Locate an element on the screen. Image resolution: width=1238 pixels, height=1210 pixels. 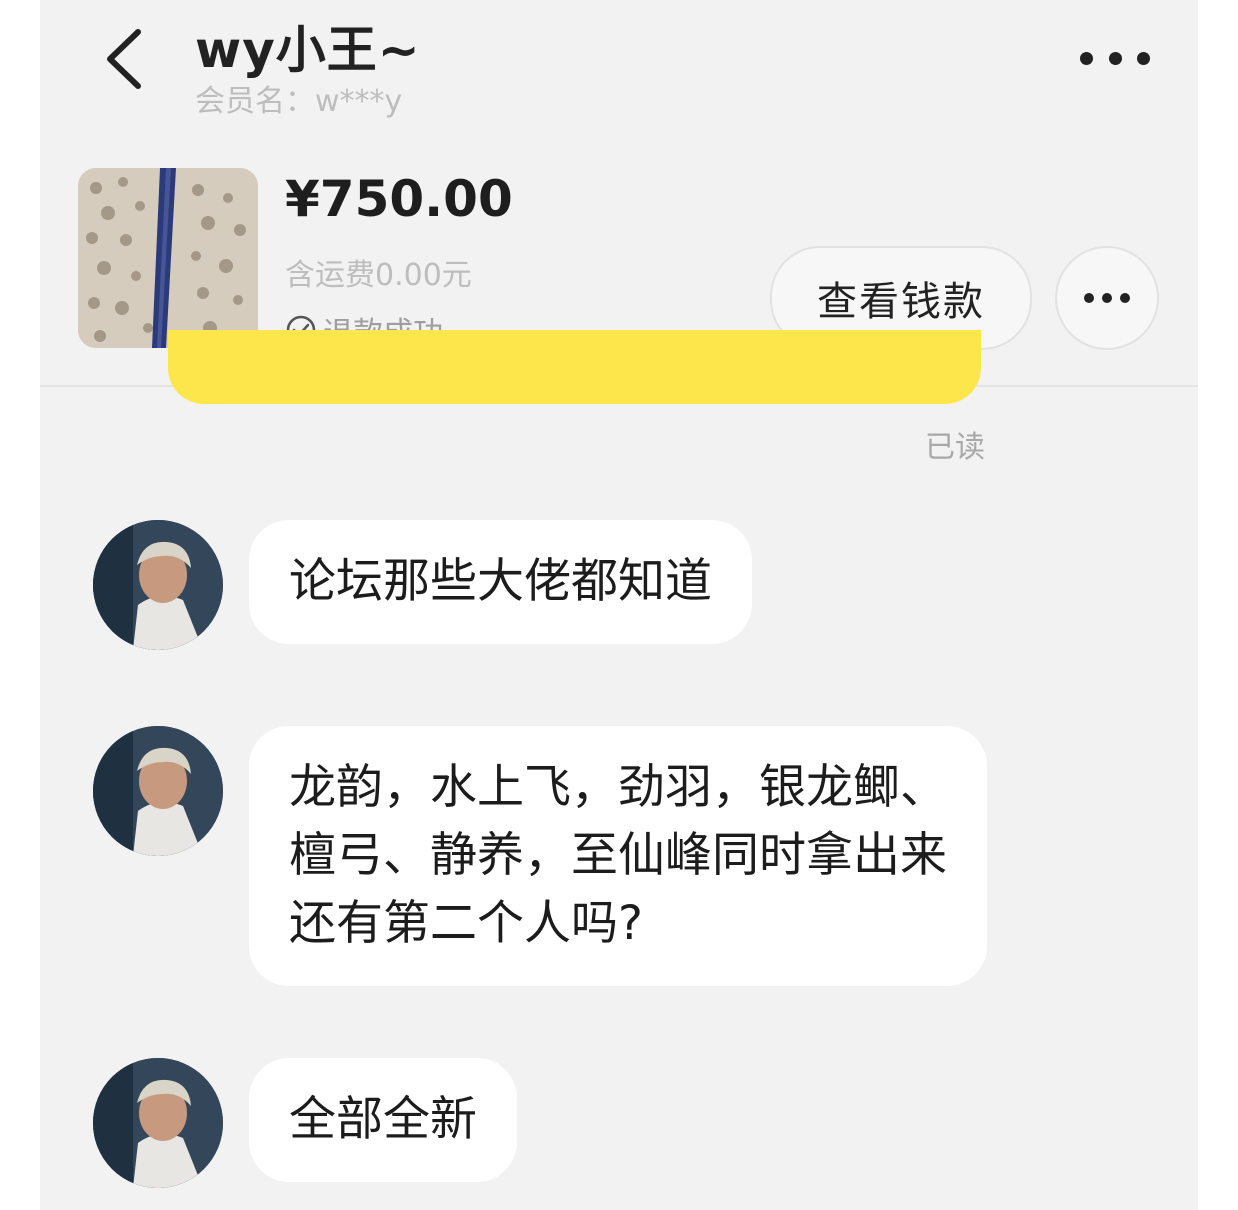
product-thumbnail is located at coordinates (168, 258).